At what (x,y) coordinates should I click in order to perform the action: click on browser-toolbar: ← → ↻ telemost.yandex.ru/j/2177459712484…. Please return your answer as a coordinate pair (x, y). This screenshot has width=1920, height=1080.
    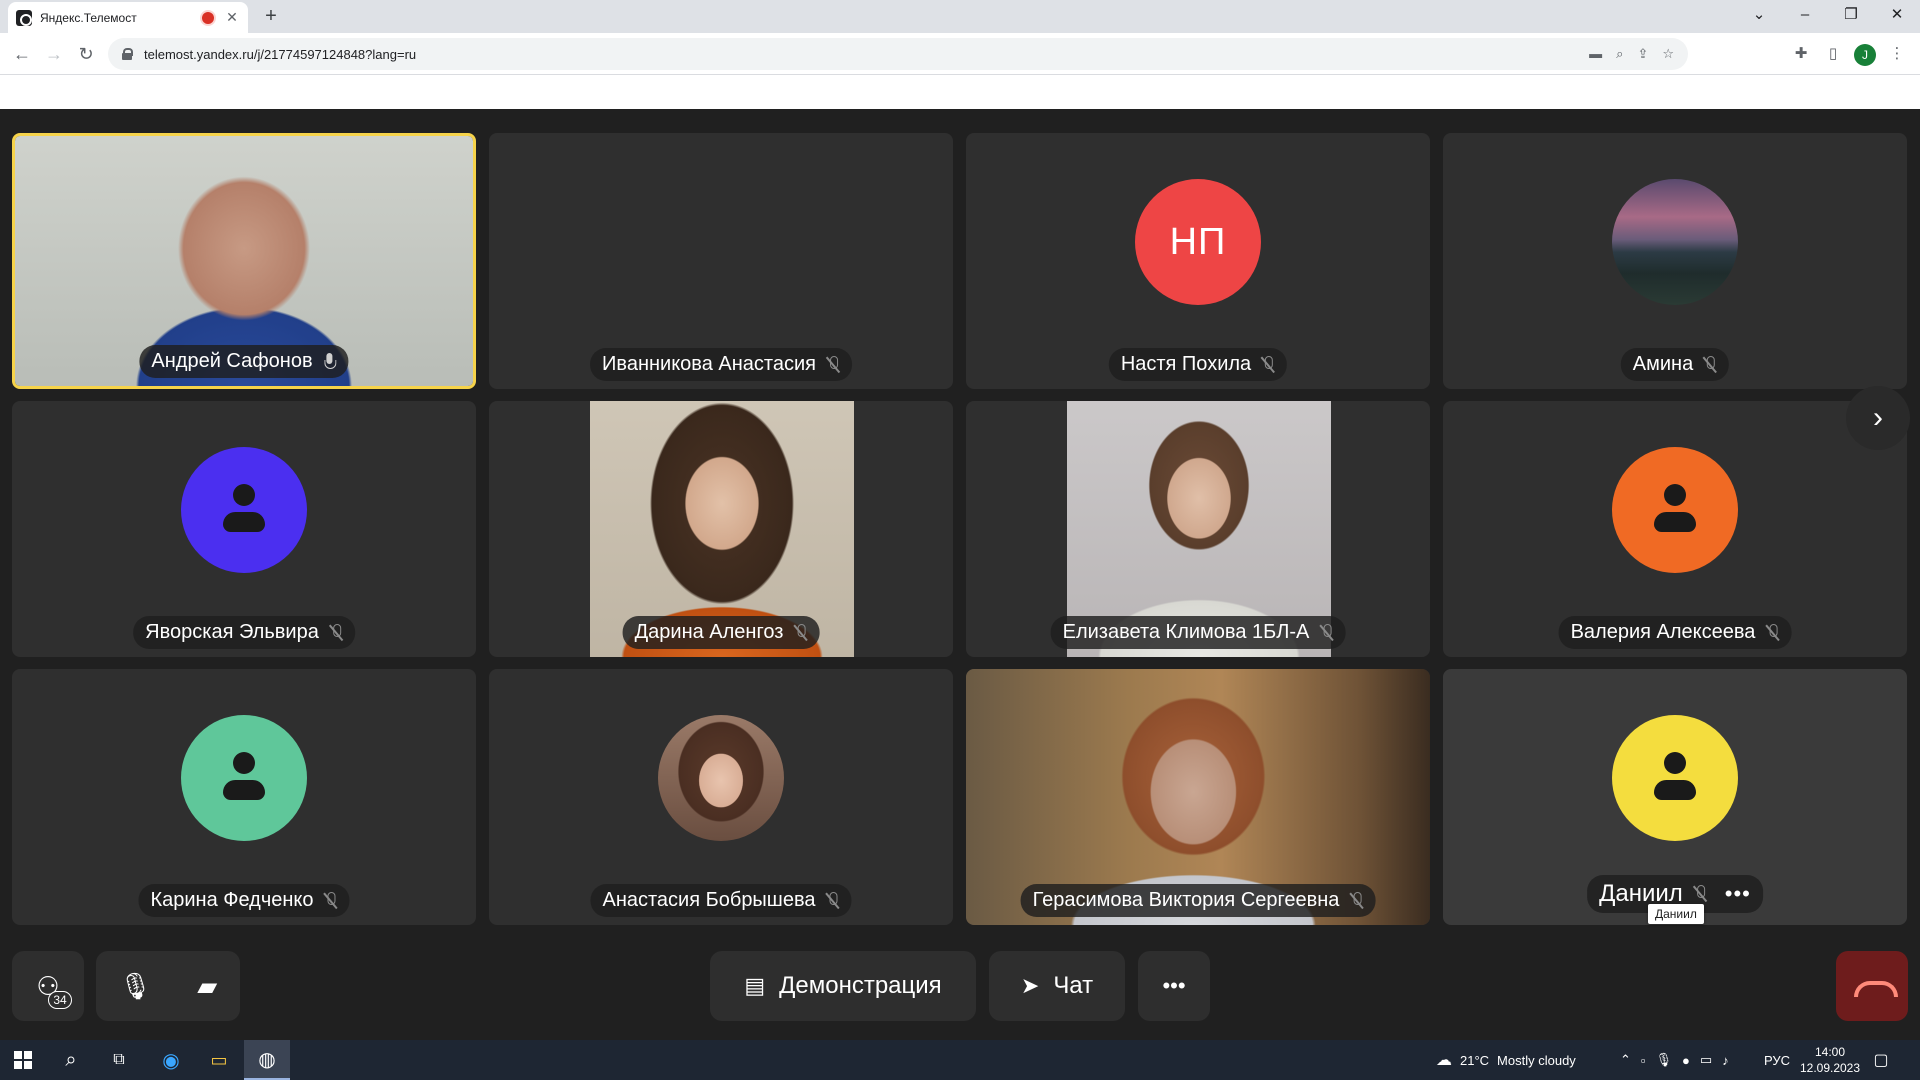
    Looking at the image, I should click on (960, 54).